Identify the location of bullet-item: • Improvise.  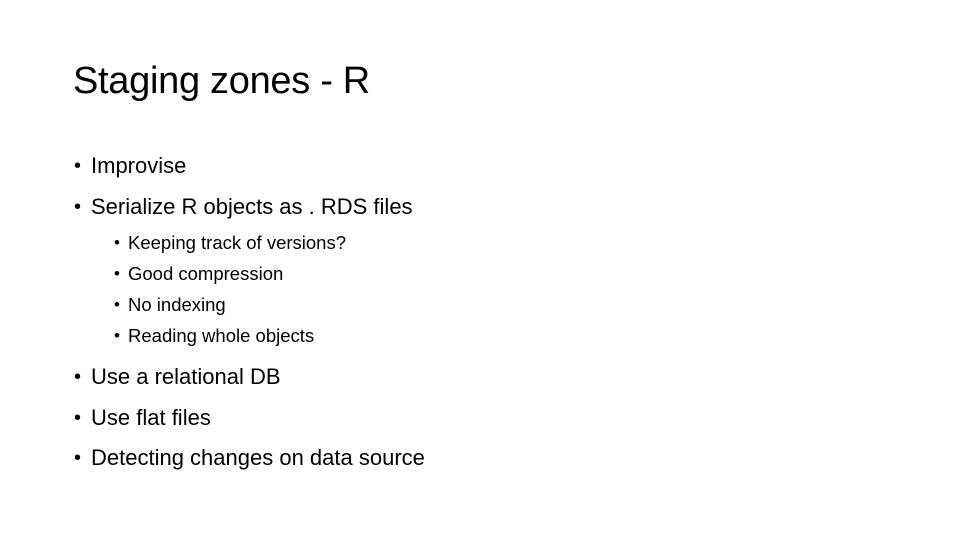
(474, 166).